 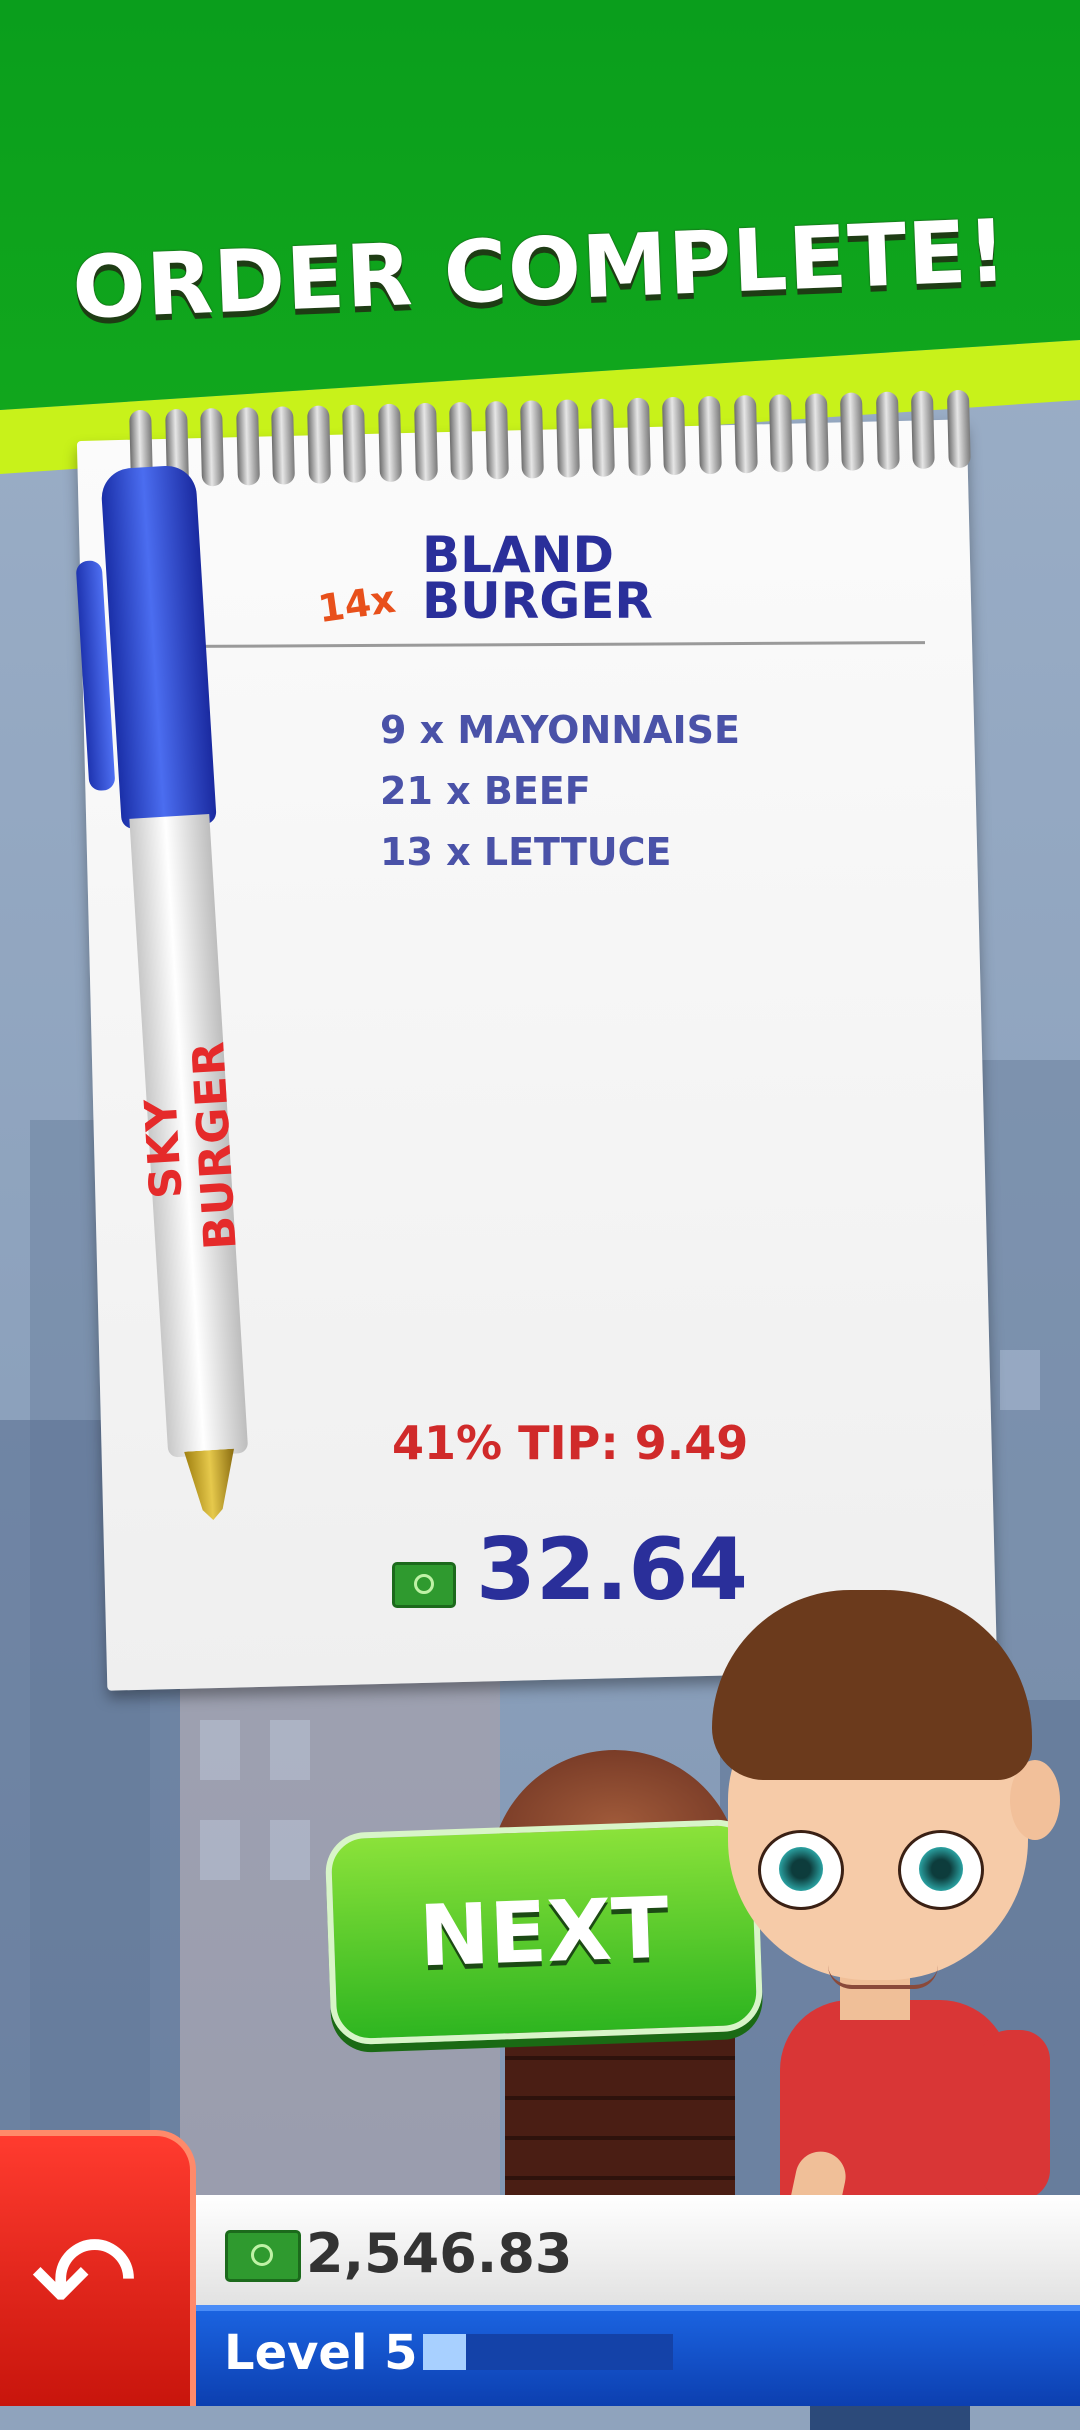 What do you see at coordinates (439, 2253) in the screenshot?
I see `money-balance: 2,546.83` at bounding box center [439, 2253].